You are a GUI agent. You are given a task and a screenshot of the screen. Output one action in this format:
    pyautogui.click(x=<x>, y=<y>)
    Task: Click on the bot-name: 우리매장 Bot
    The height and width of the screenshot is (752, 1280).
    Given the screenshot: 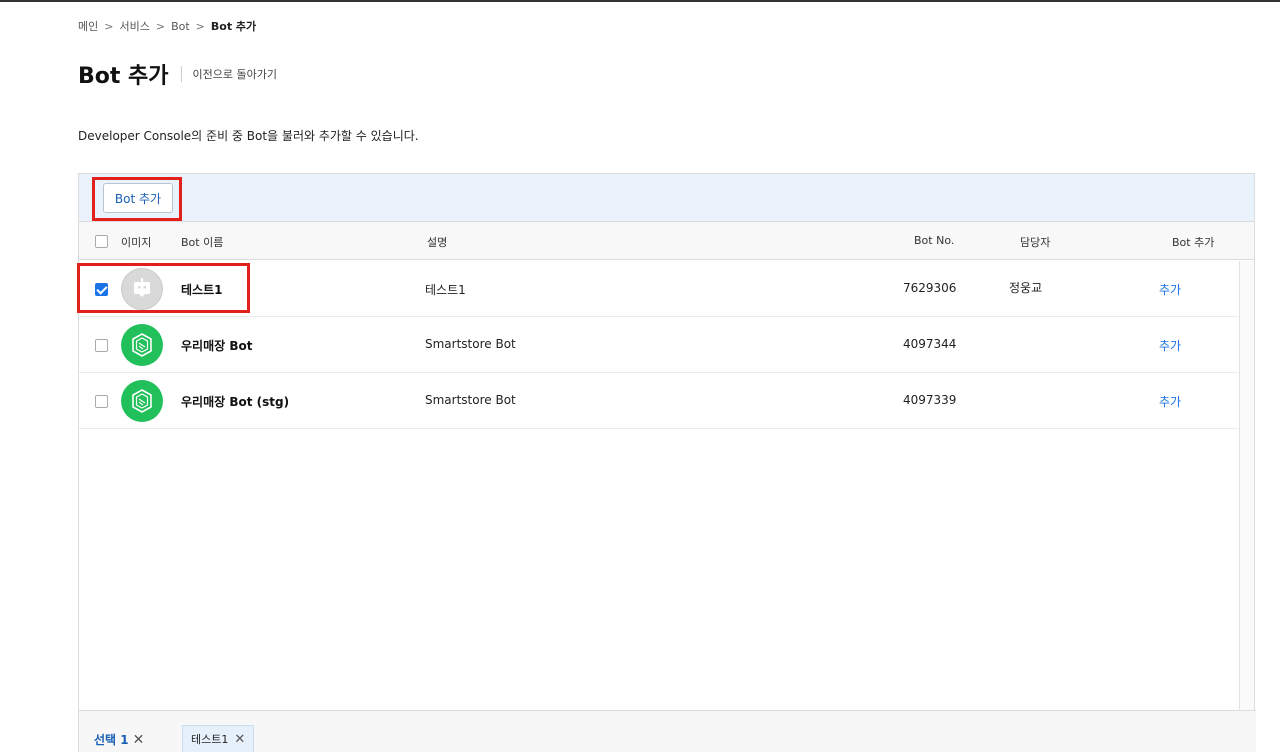 What is the action you would take?
    pyautogui.click(x=217, y=346)
    